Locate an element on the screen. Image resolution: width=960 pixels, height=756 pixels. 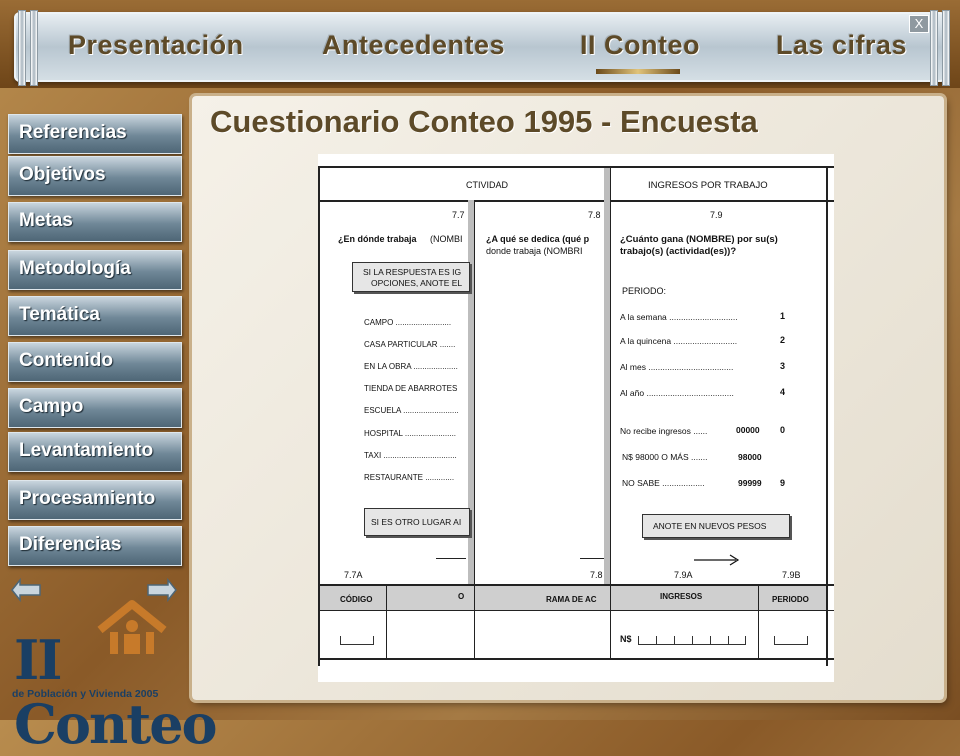
q77-instruction-line: OPCIONES, ANOTE EL is located at coordinates (417, 283).